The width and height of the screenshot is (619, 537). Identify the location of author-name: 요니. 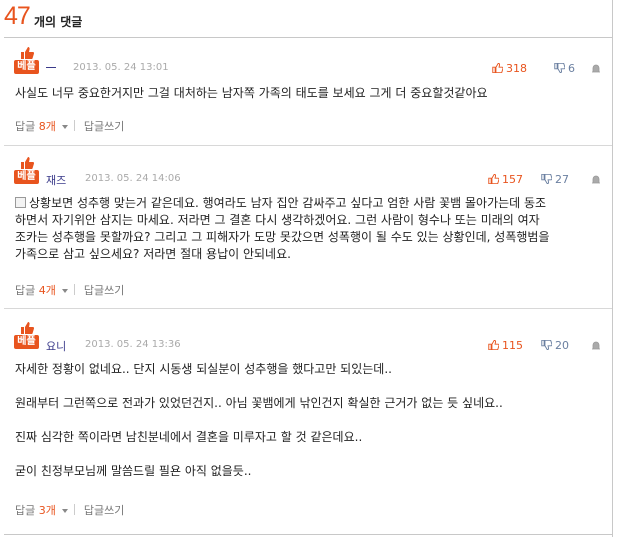
(56, 346).